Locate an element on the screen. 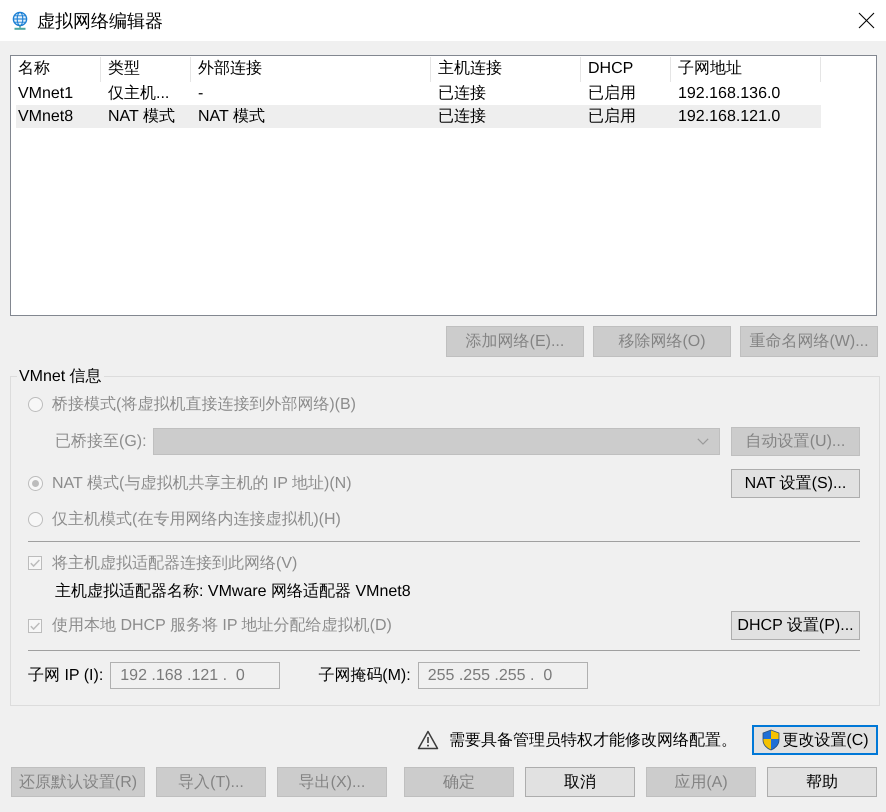 This screenshot has width=886, height=812. help-button: 帮助 is located at coordinates (822, 782).